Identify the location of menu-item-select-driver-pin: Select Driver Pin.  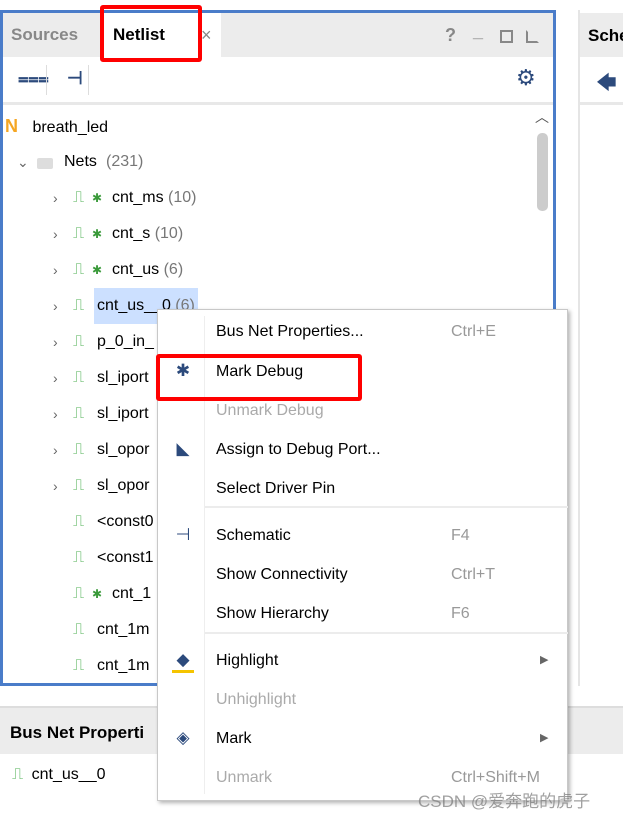
(386, 488).